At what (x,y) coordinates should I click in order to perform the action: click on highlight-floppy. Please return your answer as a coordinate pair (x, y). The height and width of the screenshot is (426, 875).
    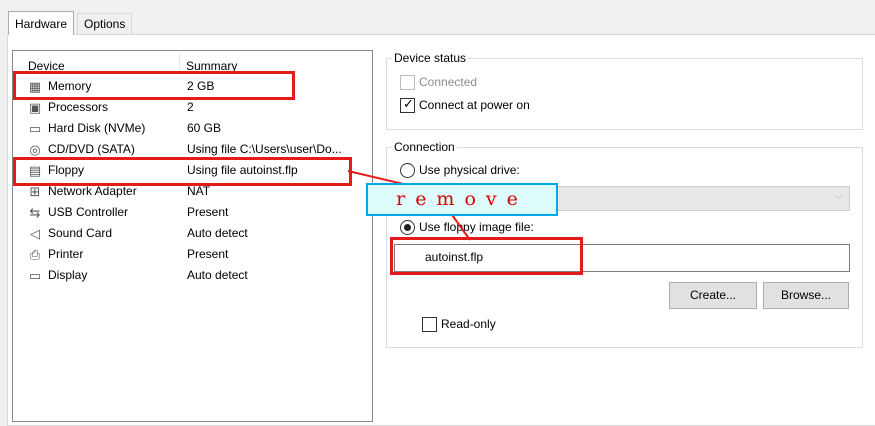
    Looking at the image, I should click on (182, 171).